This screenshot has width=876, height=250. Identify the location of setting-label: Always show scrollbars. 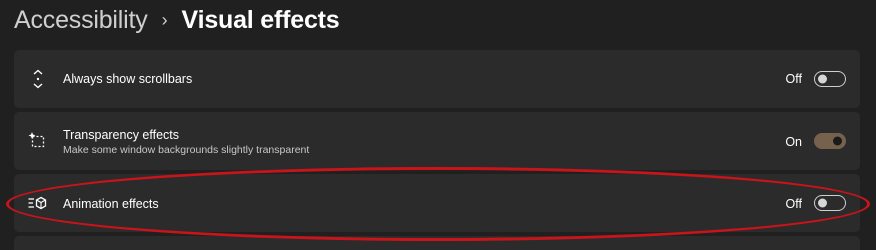
(128, 79).